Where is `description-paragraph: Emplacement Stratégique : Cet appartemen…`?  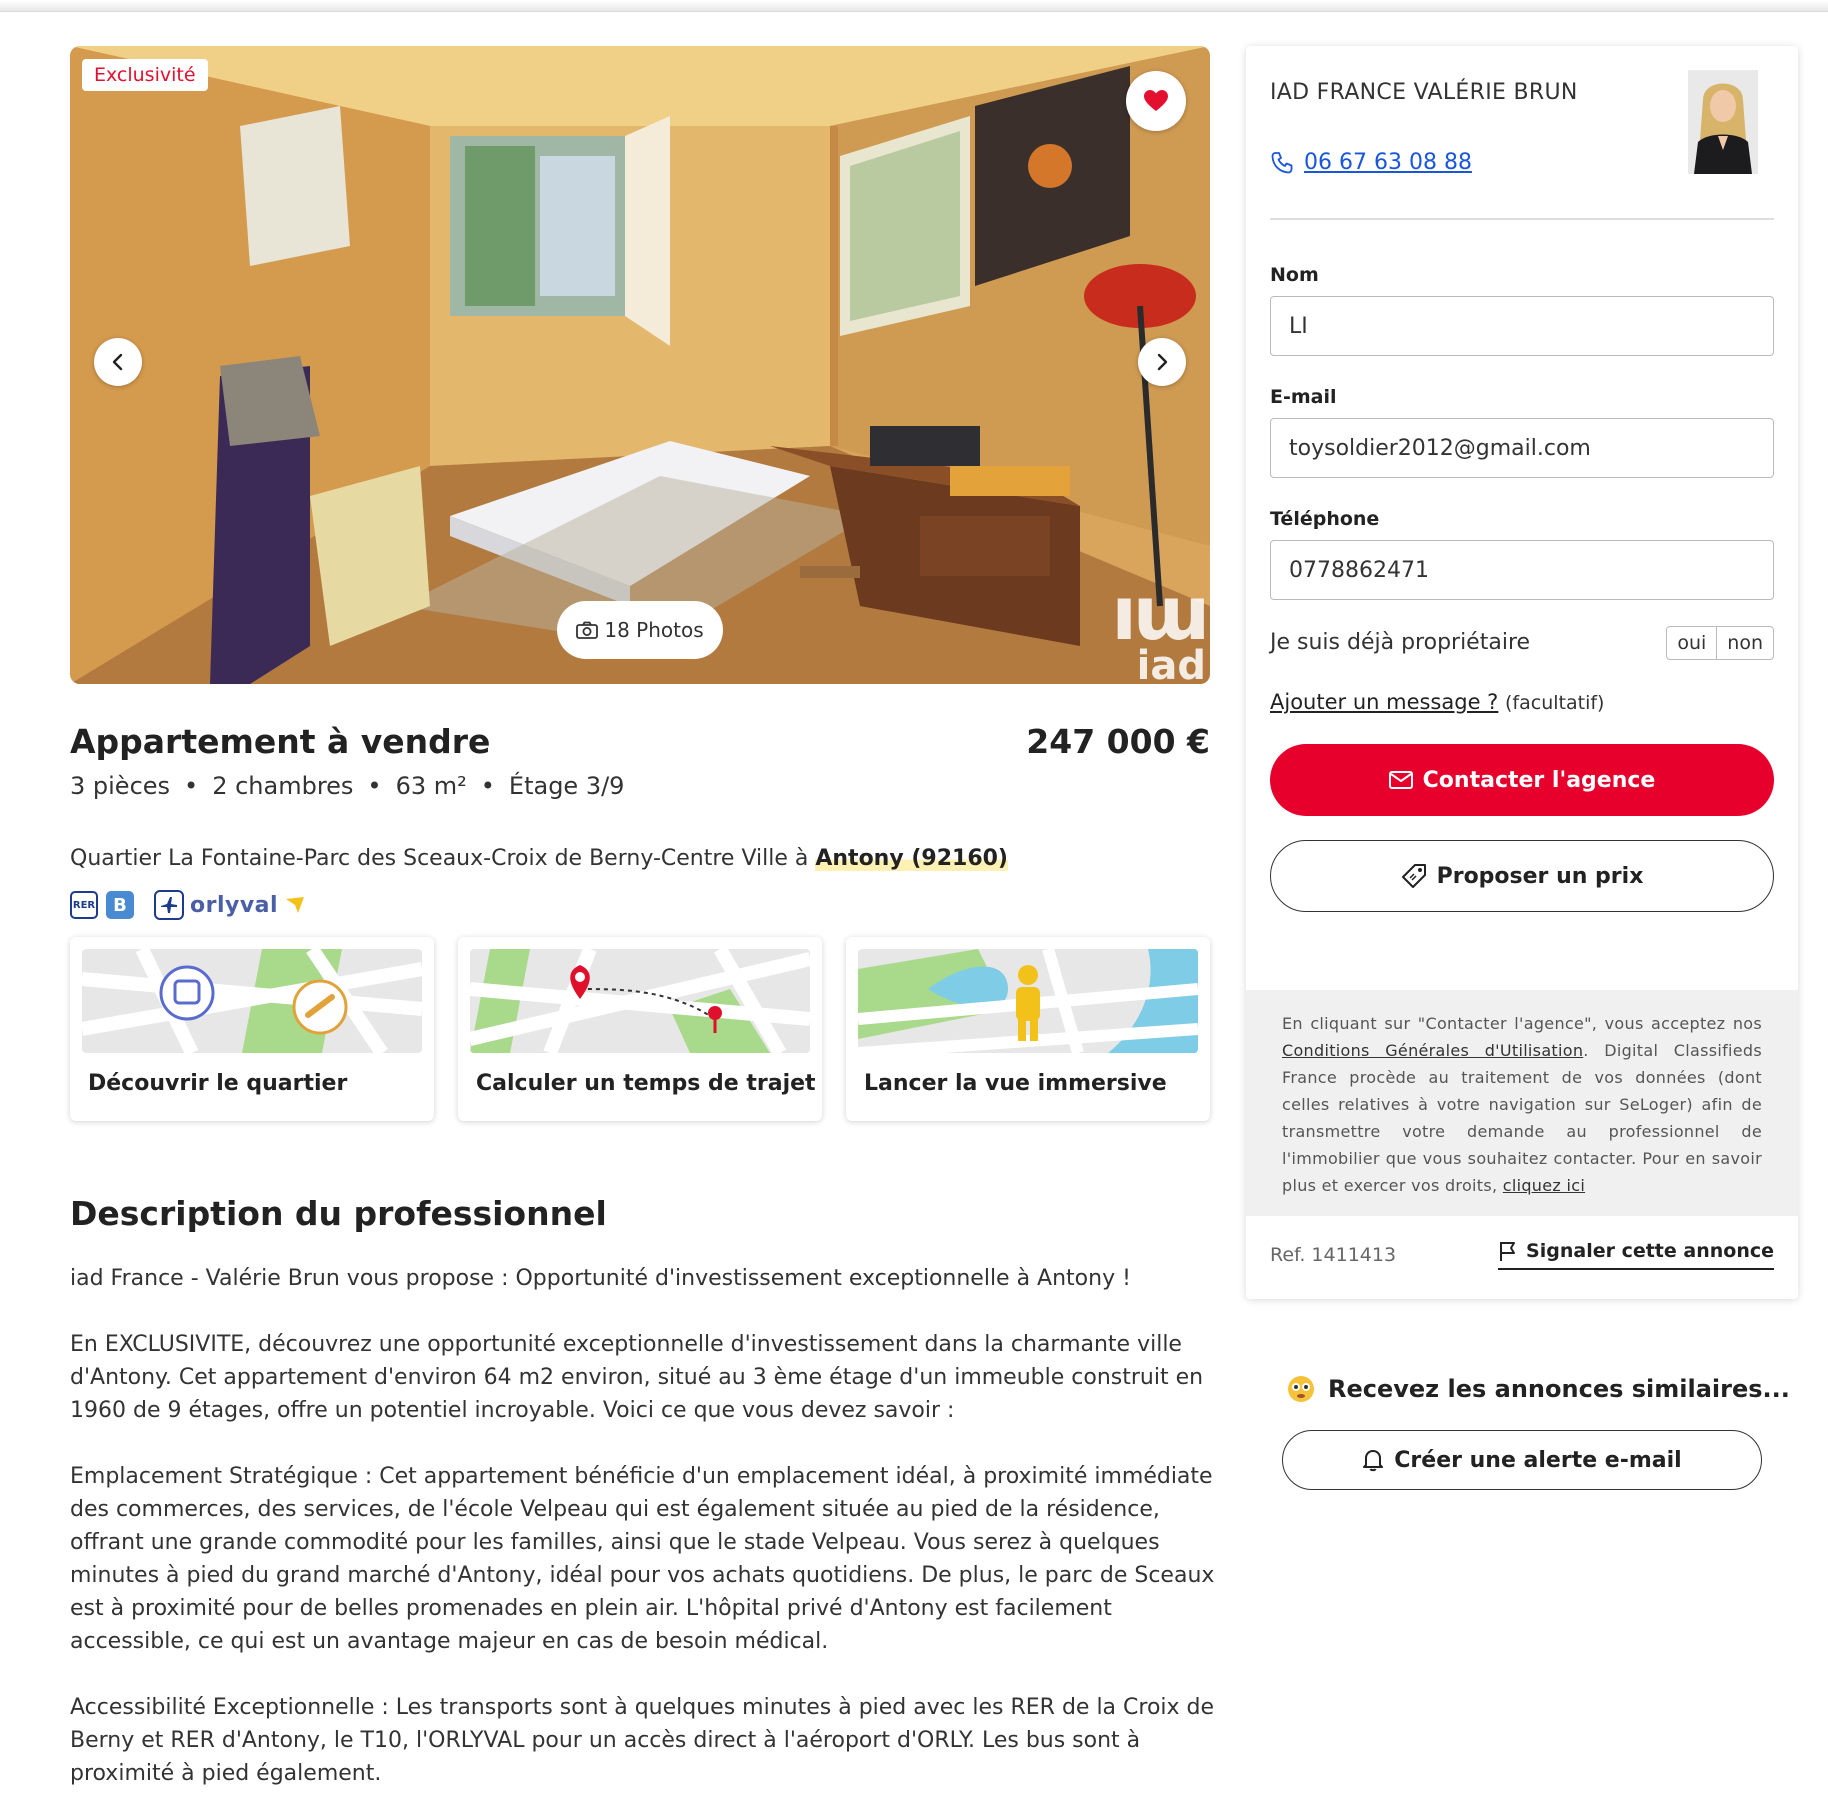
description-paragraph: Emplacement Stratégique : Cet appartemen… is located at coordinates (642, 1559).